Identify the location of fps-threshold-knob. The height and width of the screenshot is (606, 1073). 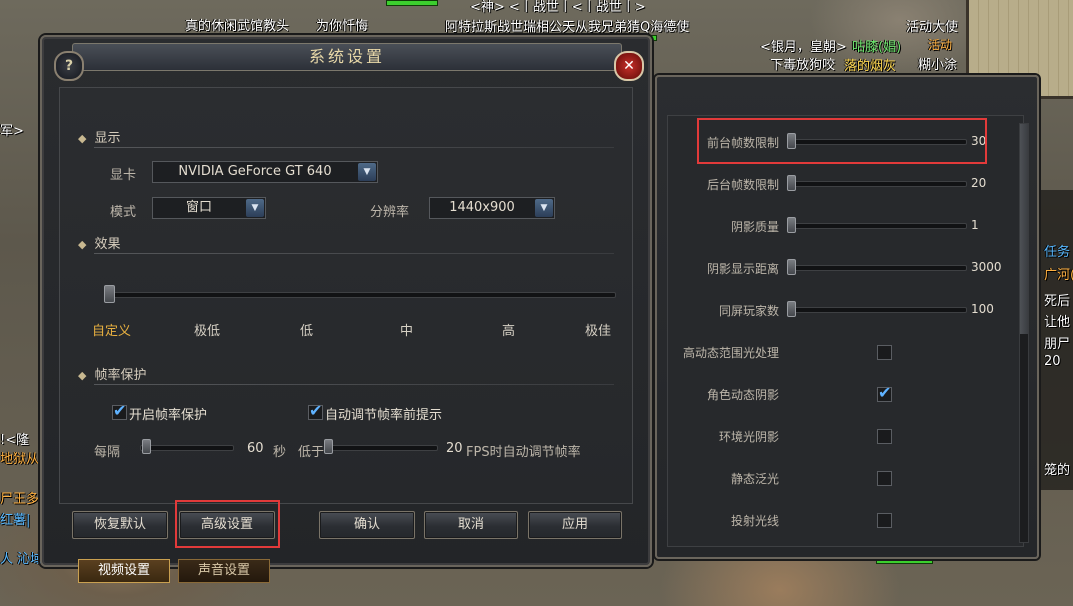
(328, 446).